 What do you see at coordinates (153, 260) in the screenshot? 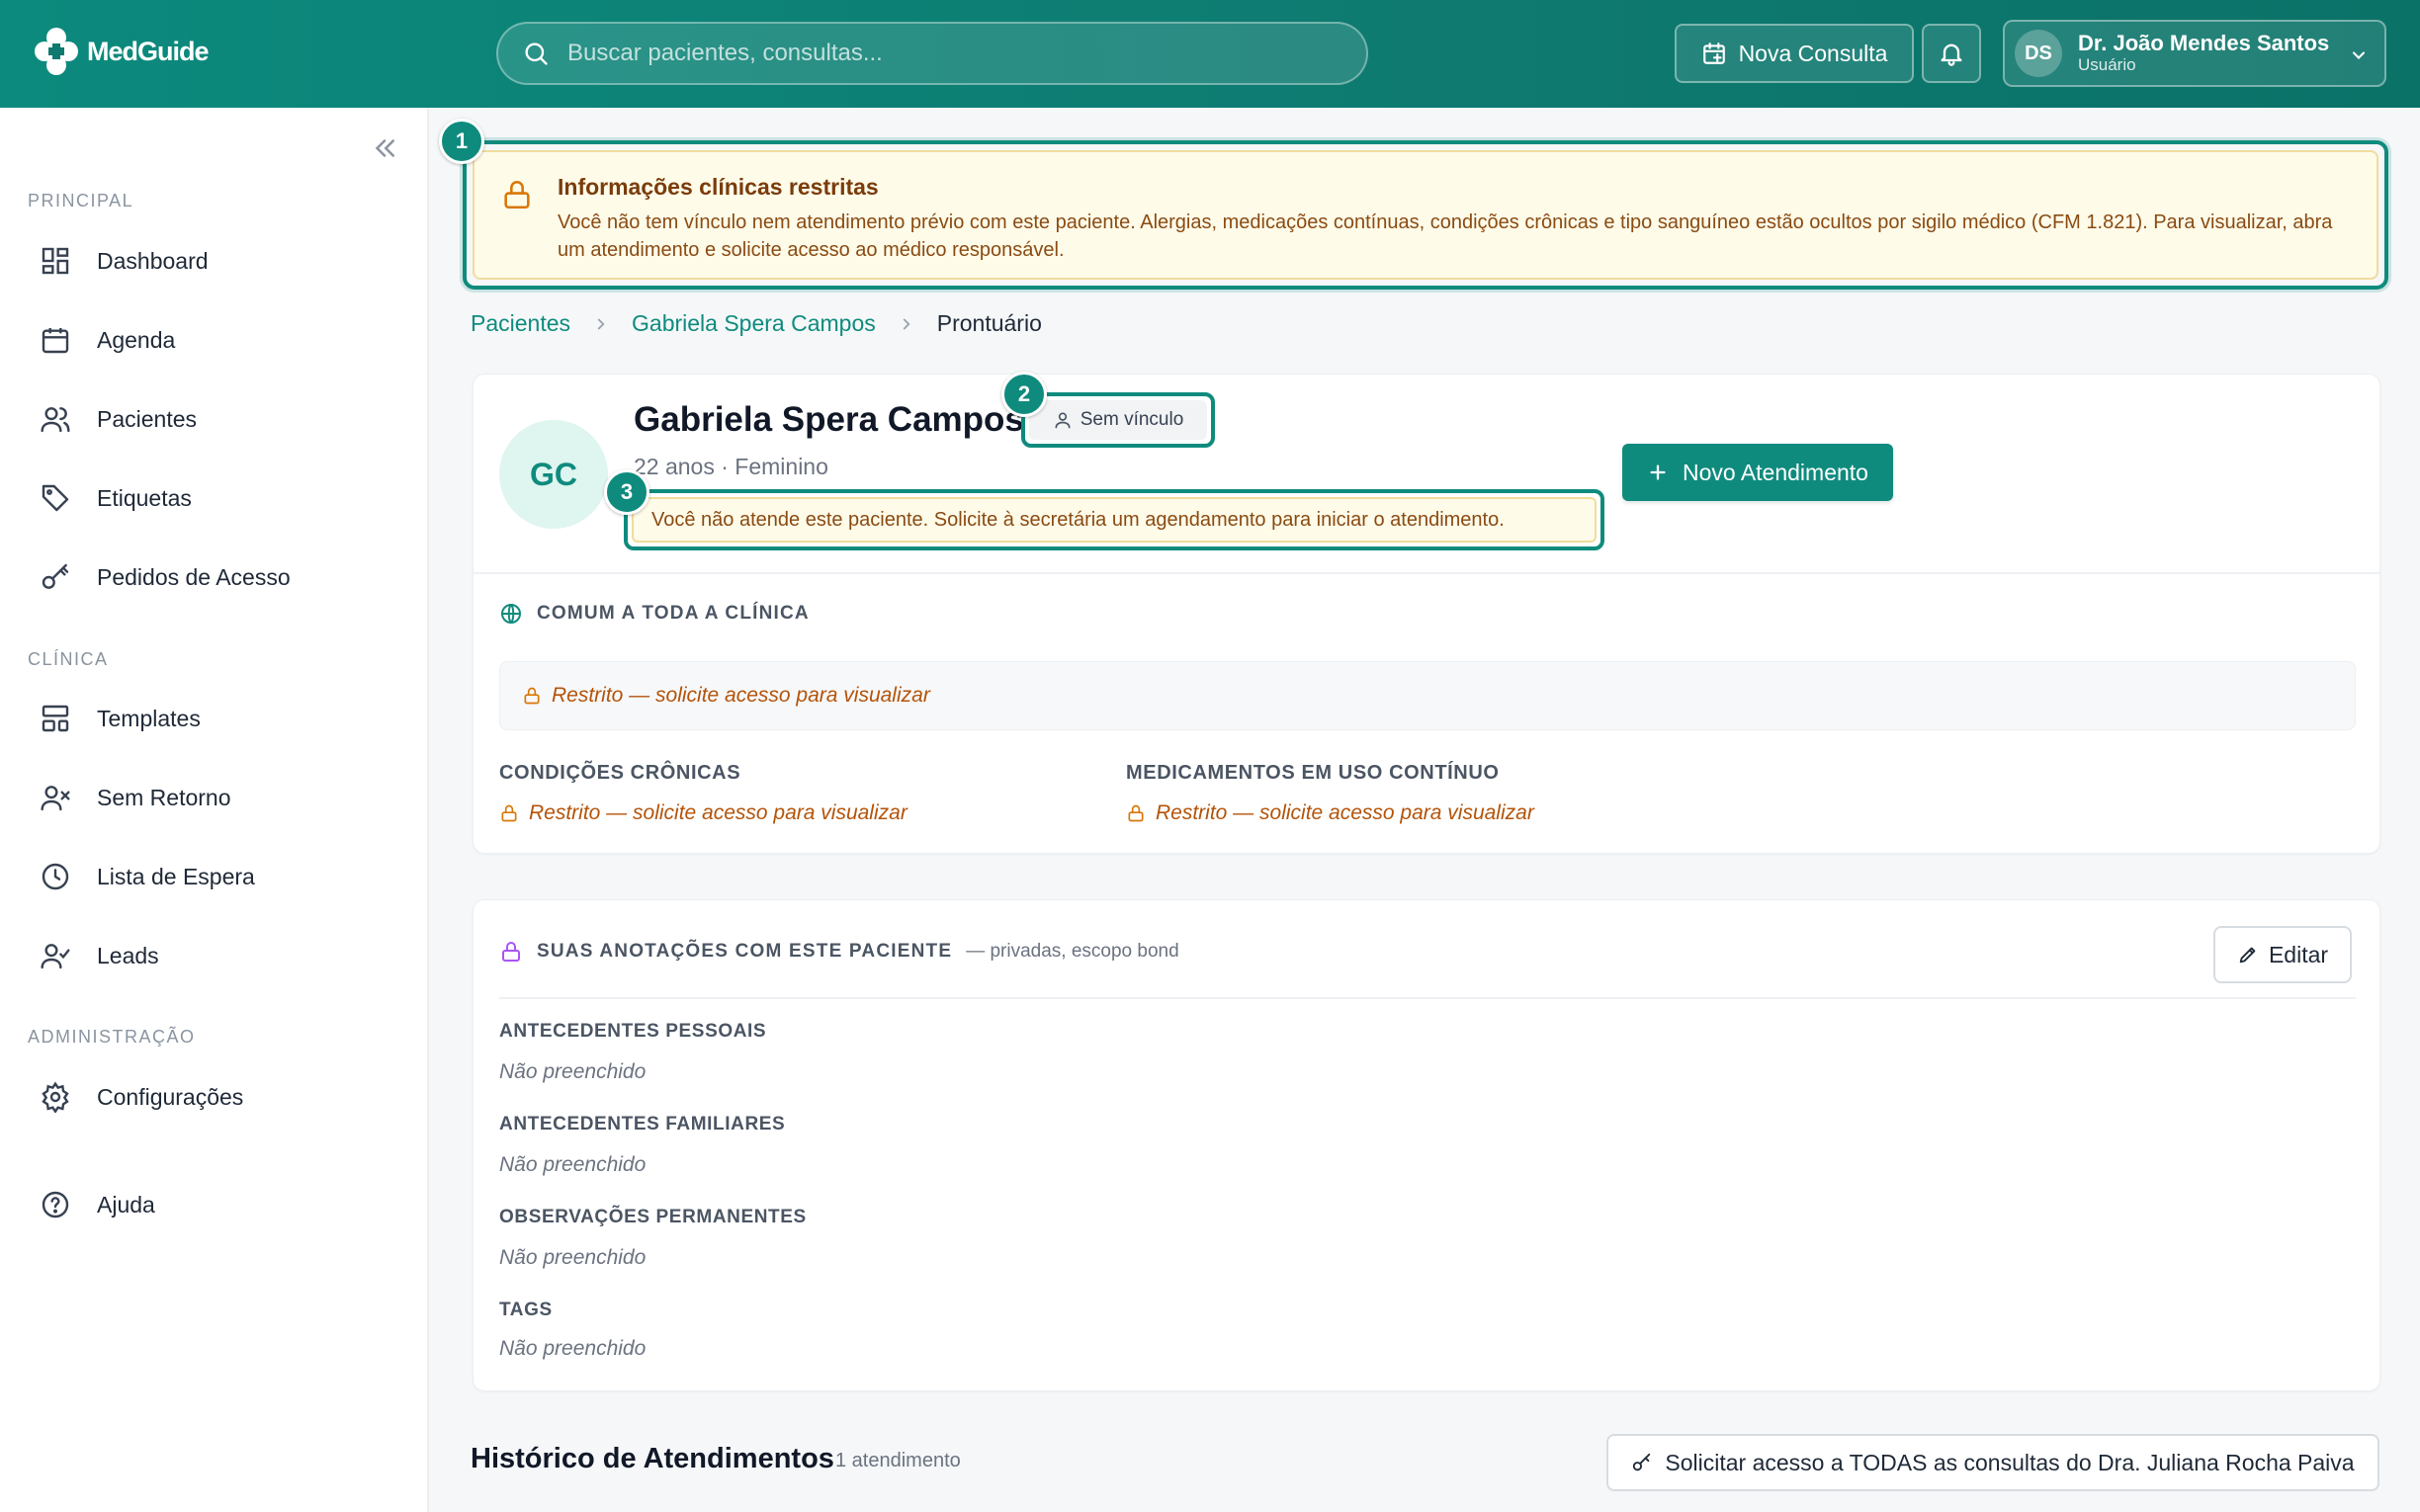
I see `sidebar-item-label: Dashboard` at bounding box center [153, 260].